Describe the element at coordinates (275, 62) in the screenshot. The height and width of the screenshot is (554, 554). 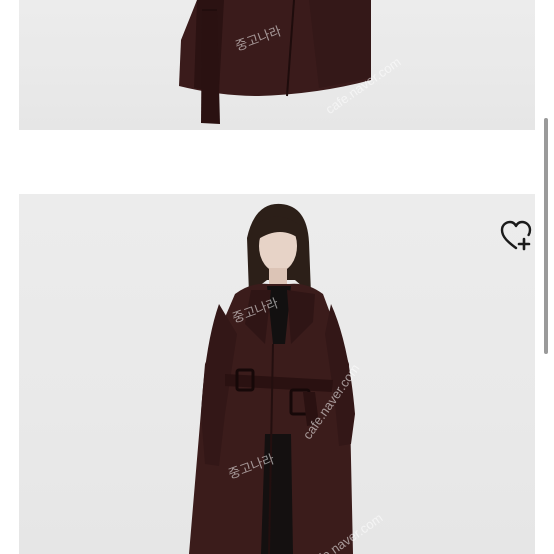
I see `coat-detail-illustration` at that location.